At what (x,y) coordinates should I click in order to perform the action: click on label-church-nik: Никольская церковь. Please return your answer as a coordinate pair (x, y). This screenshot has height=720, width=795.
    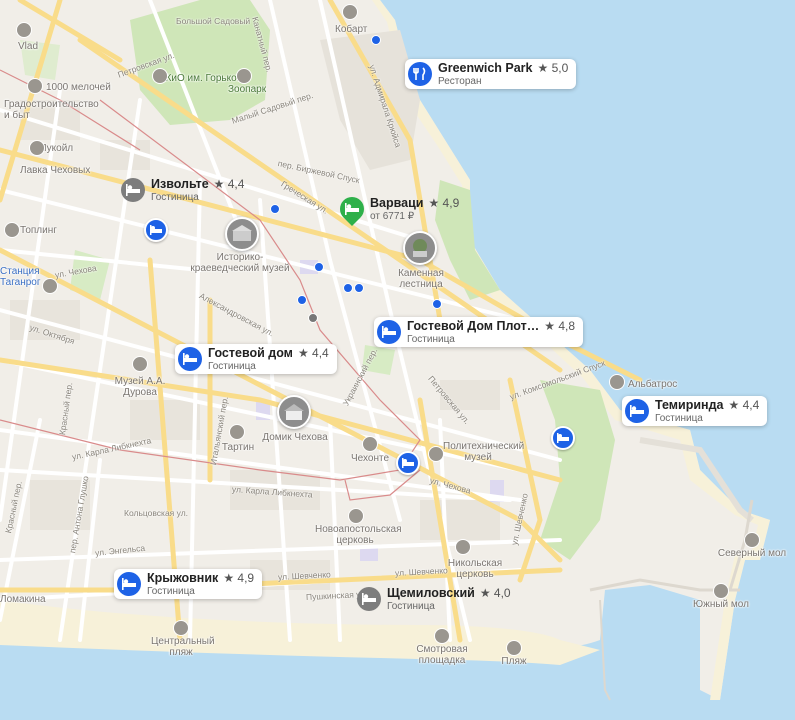
    Looking at the image, I should click on (475, 569).